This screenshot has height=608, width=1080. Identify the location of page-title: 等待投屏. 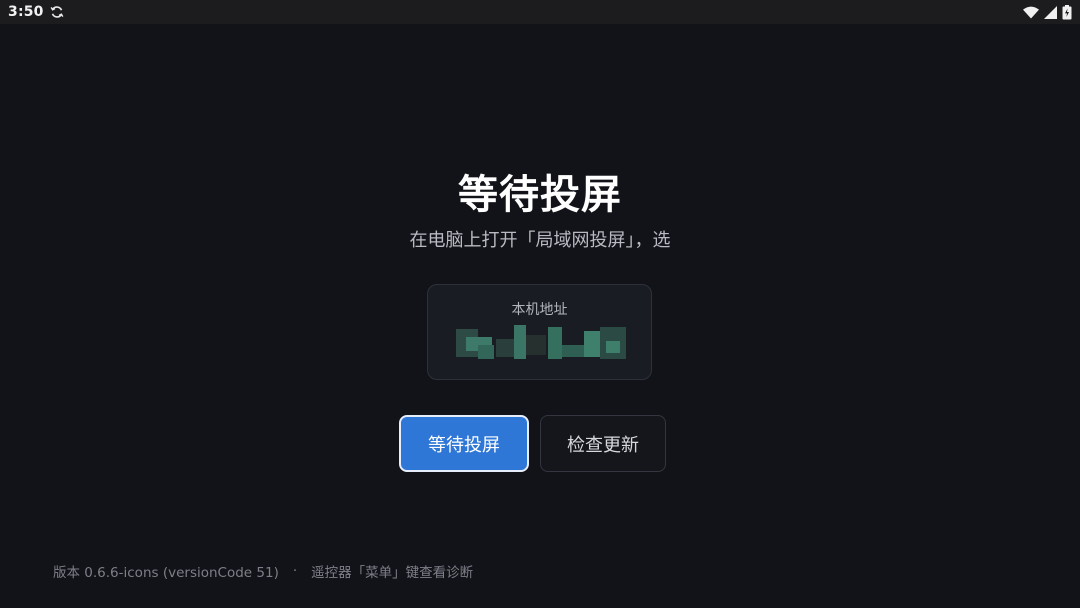
(540, 195).